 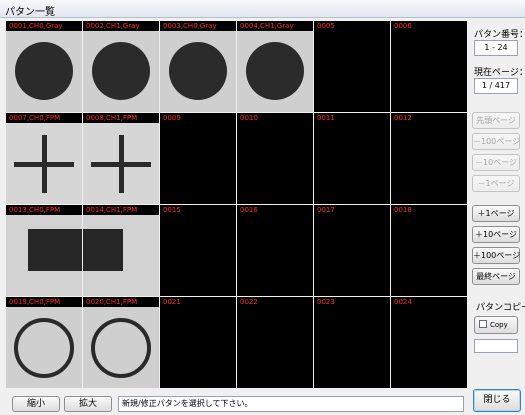 I want to click on pattern-cell: 0020,CH1,FPM, so click(x=121, y=342).